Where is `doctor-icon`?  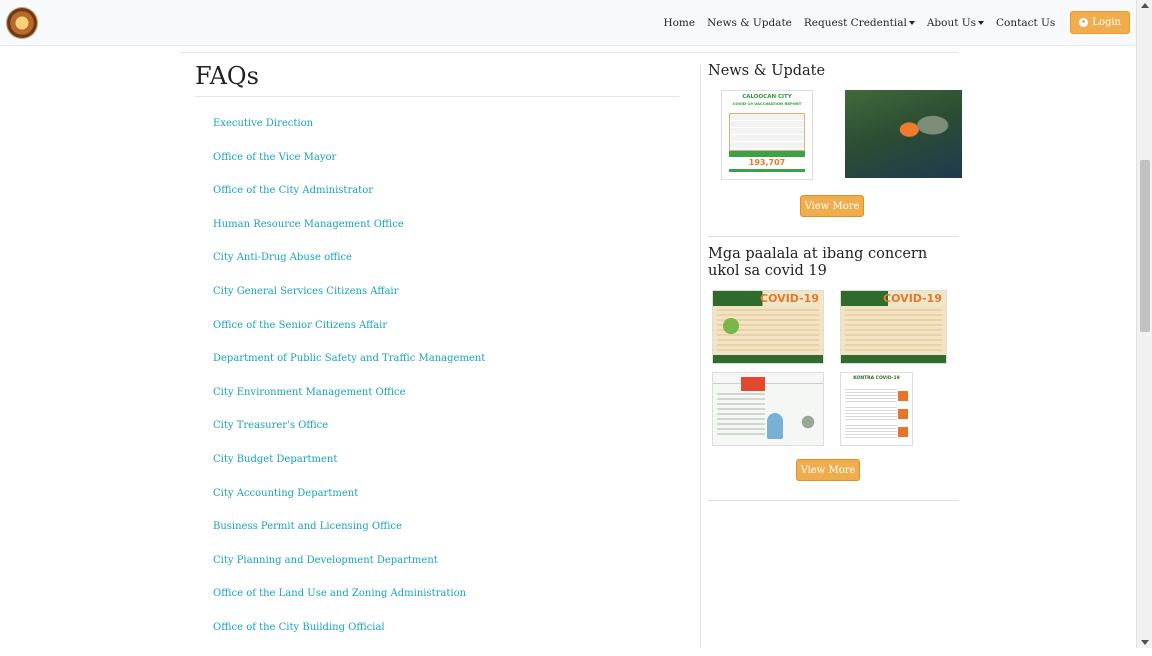
doctor-icon is located at coordinates (775, 426).